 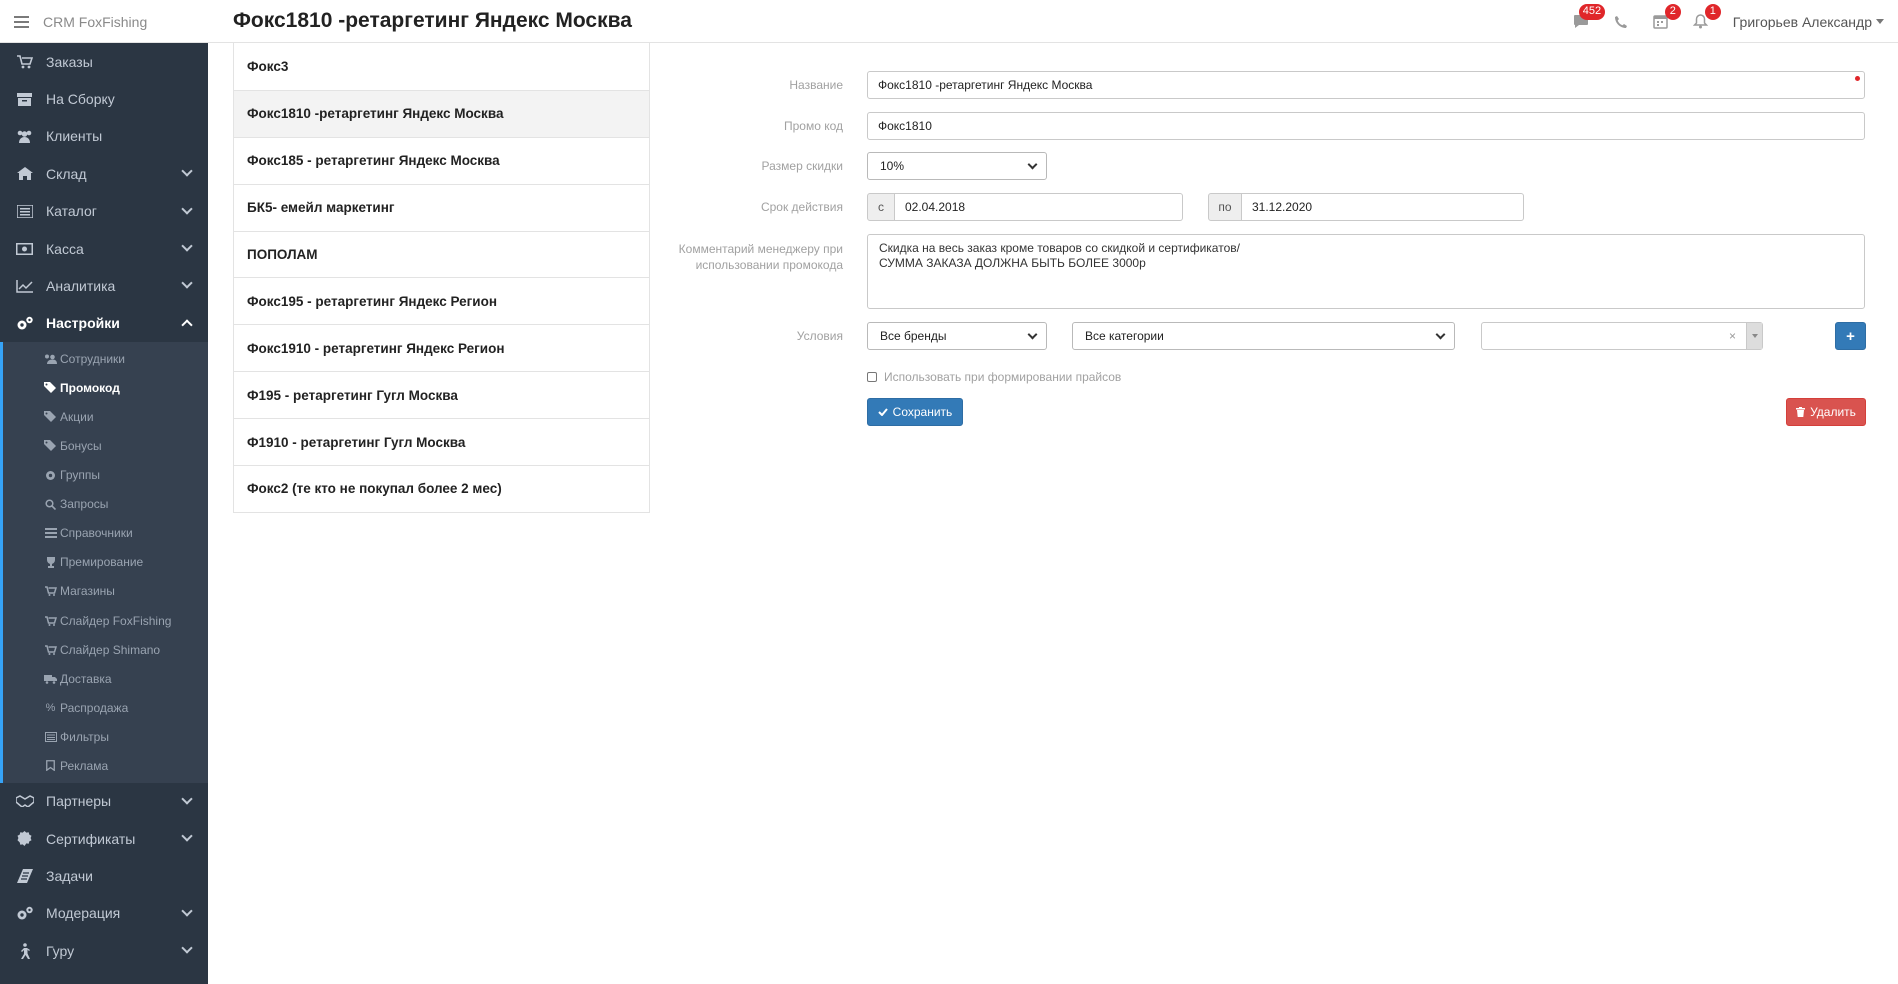 I want to click on sidebar-item-orders: Заказы, so click(x=104, y=61).